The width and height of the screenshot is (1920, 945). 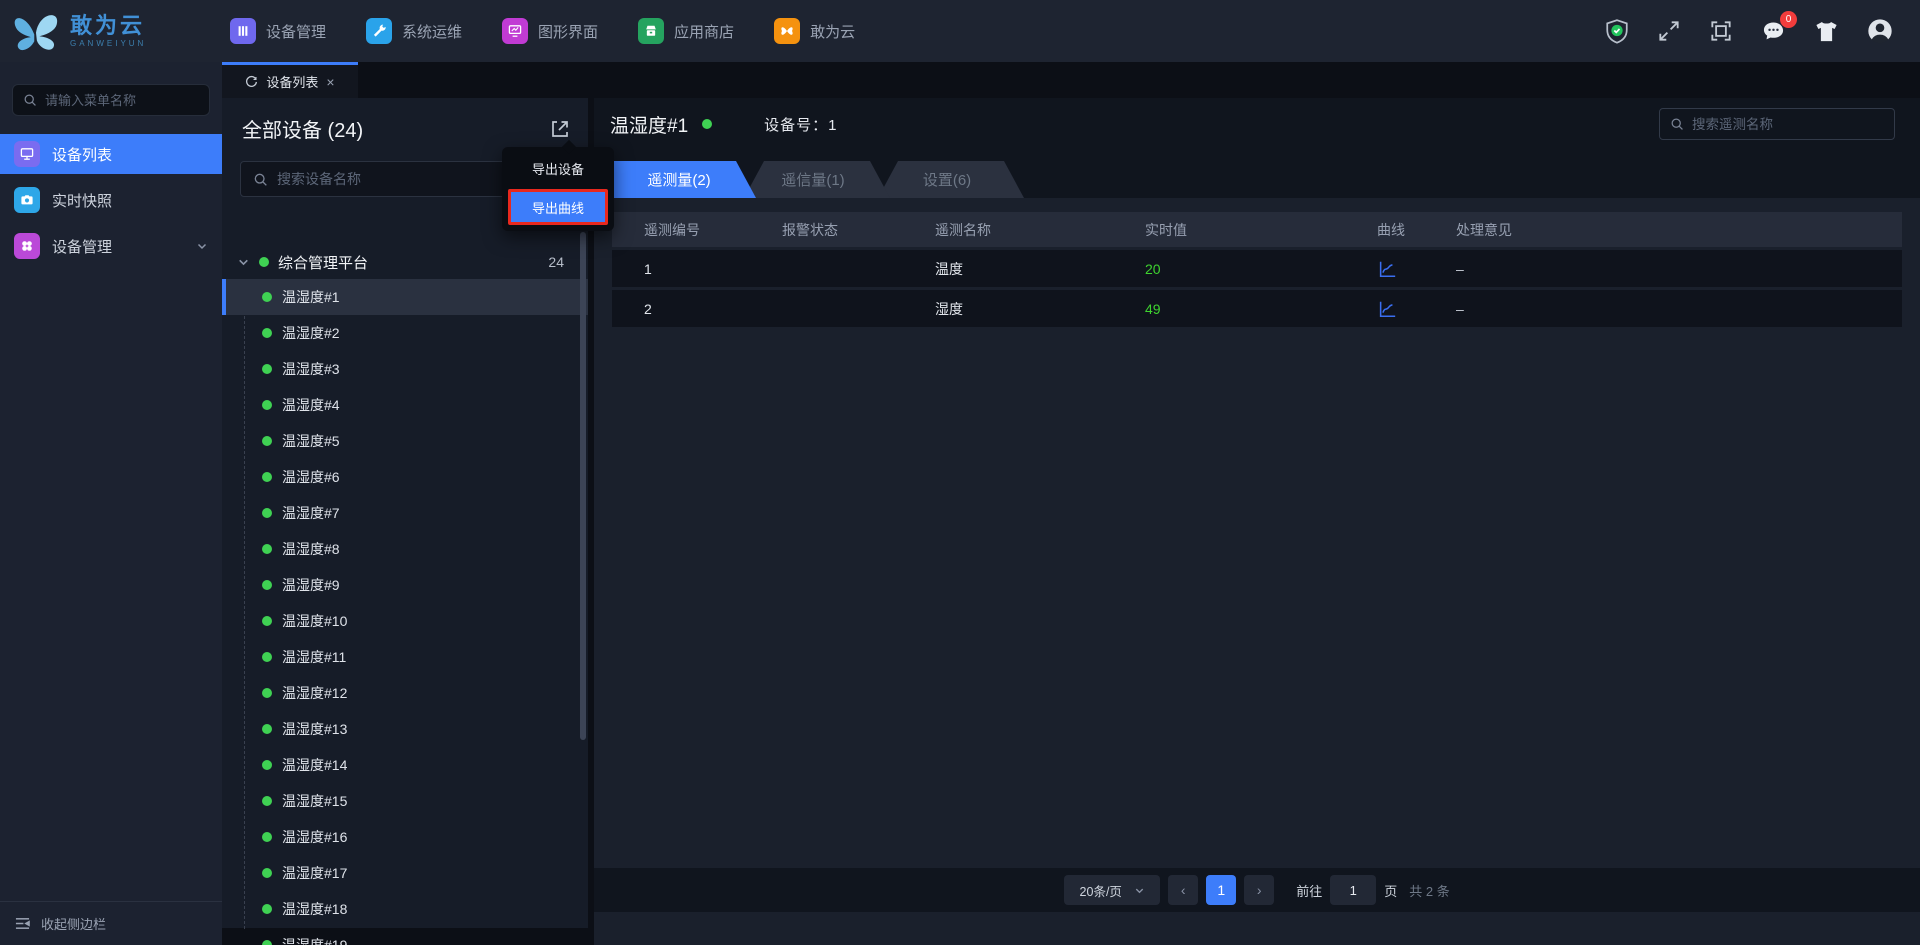 I want to click on fullscreen-icon, so click(x=1669, y=31).